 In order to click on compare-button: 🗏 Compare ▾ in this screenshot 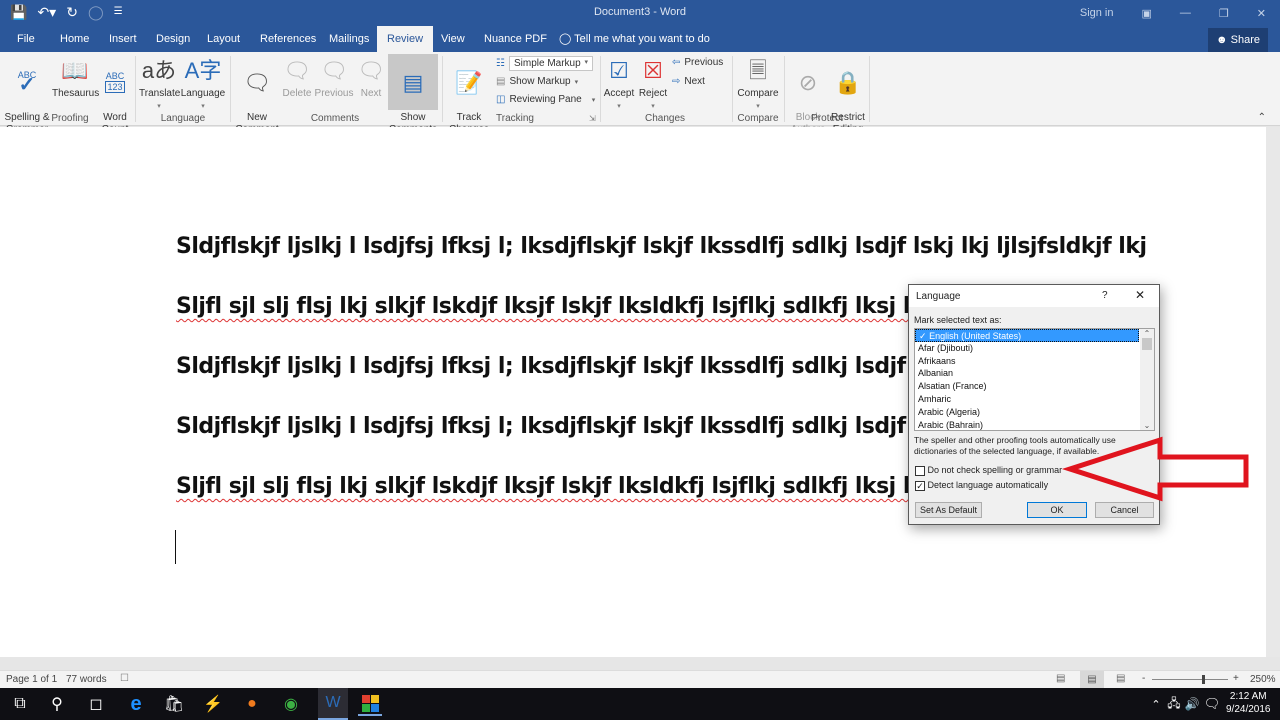, I will do `click(758, 83)`.